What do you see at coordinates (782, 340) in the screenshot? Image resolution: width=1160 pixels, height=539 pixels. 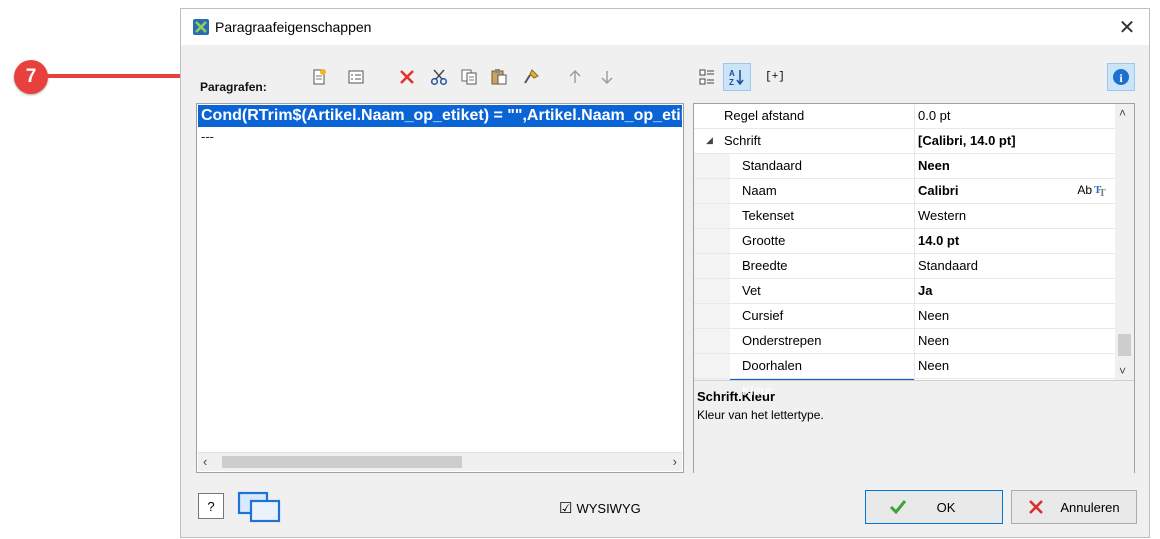 I see `property-name: Onderstrepen` at bounding box center [782, 340].